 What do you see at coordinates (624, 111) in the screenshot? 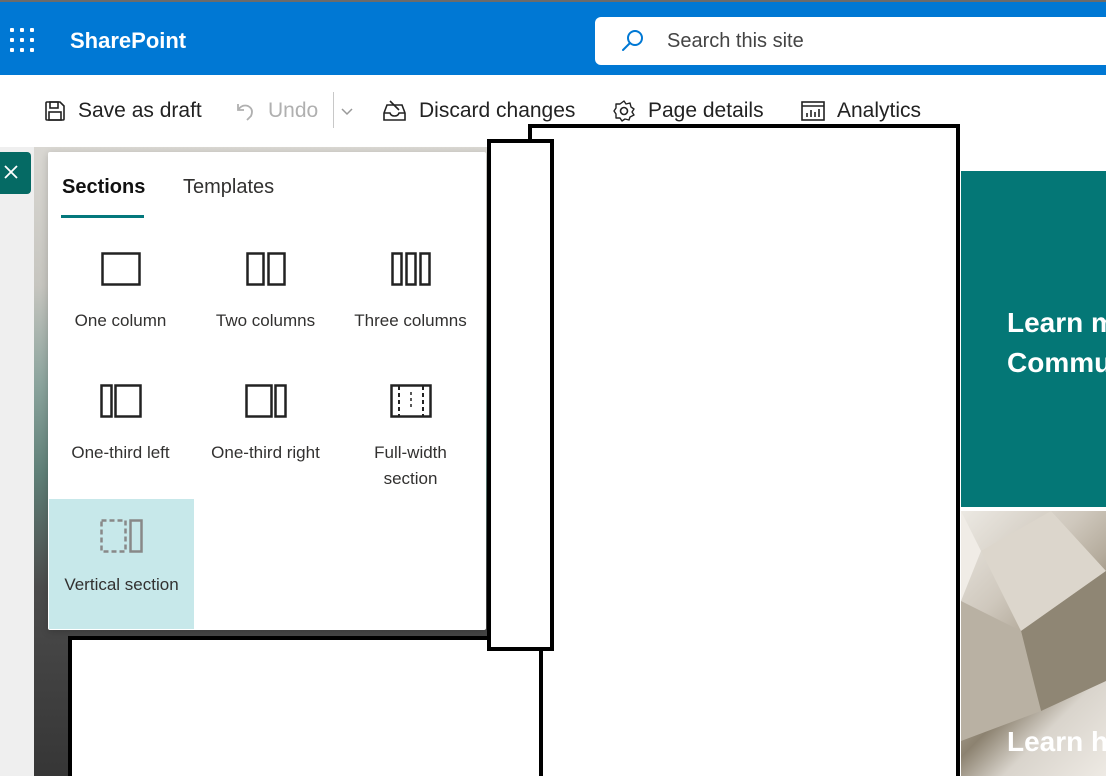
I see `gear-icon` at bounding box center [624, 111].